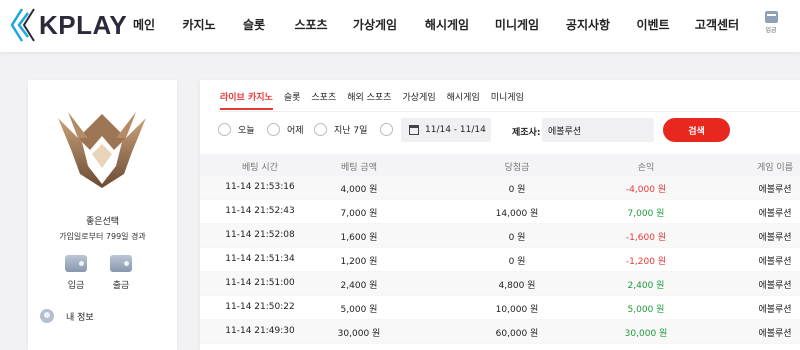  Describe the element at coordinates (102, 150) in the screenshot. I see `rank-emblem-icon` at that location.